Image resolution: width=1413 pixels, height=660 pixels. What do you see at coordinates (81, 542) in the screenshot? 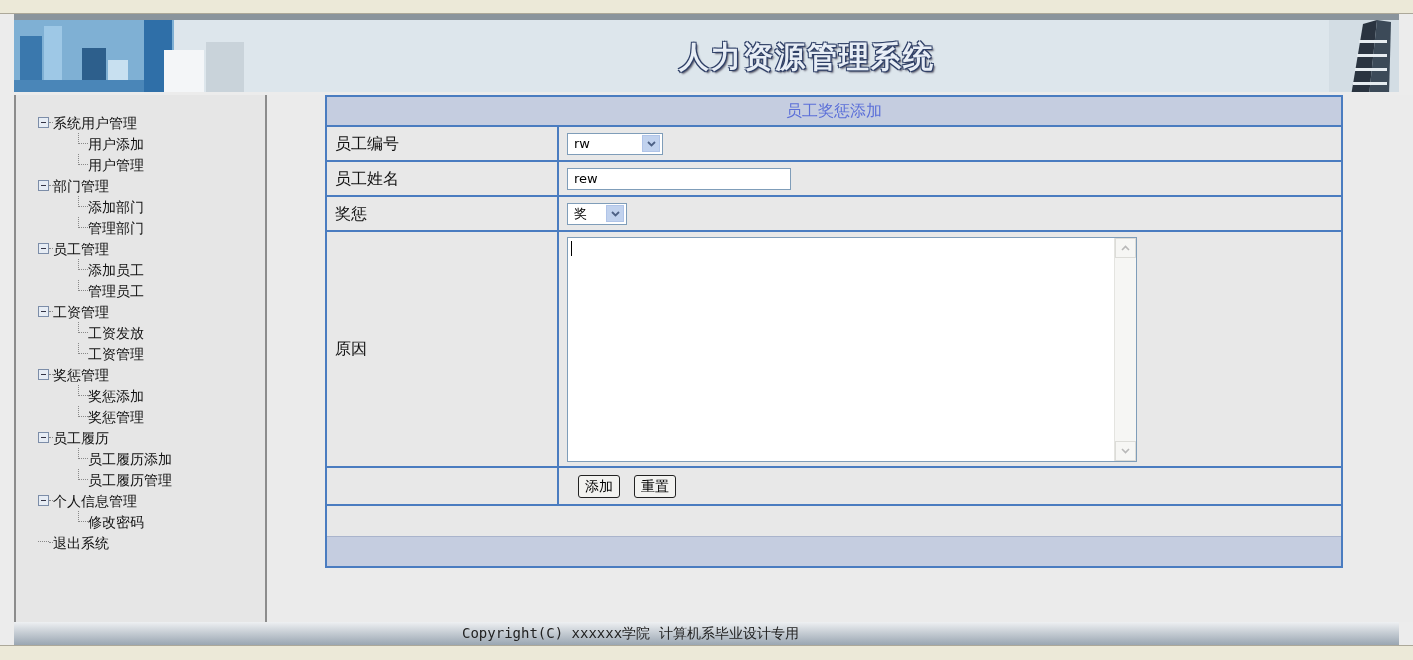
I see `tree-item: 退出系统` at bounding box center [81, 542].